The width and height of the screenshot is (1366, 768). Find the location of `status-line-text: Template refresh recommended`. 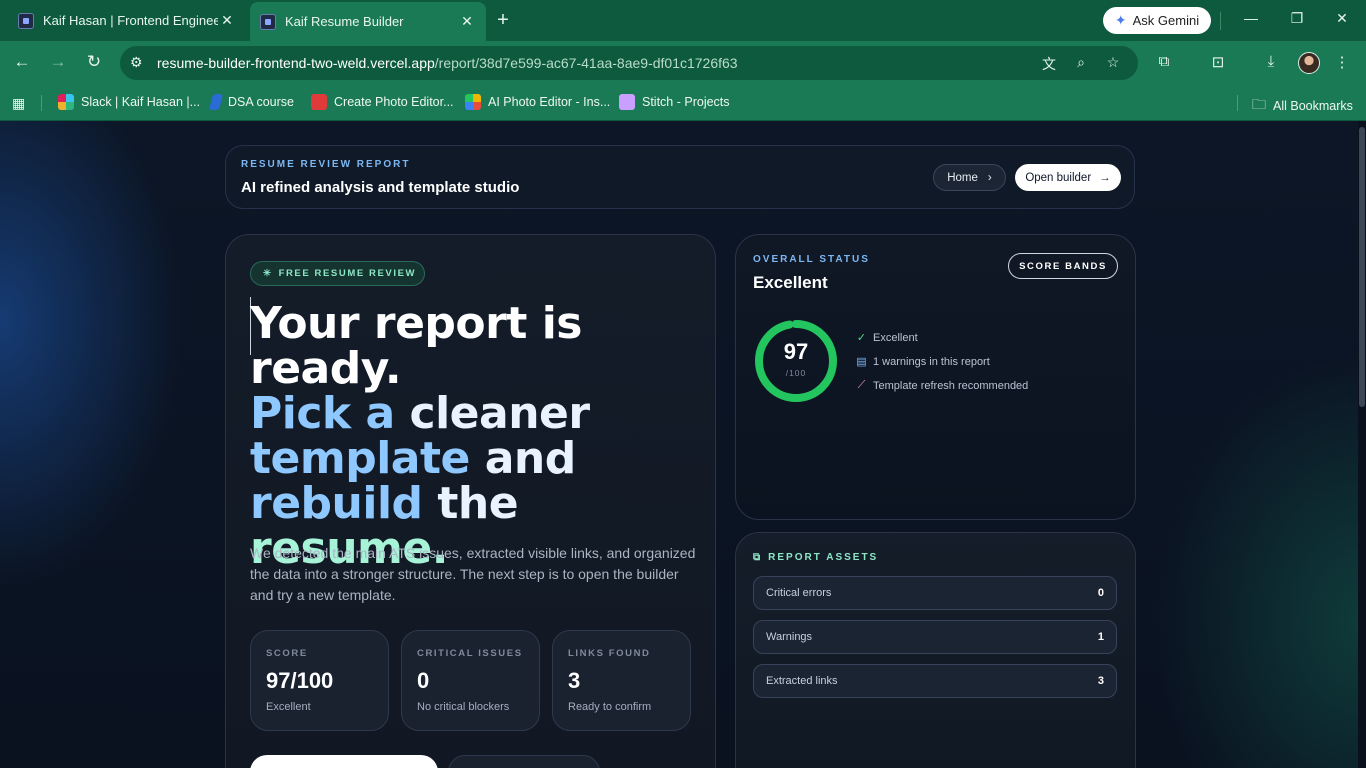

status-line-text: Template refresh recommended is located at coordinates (951, 385).